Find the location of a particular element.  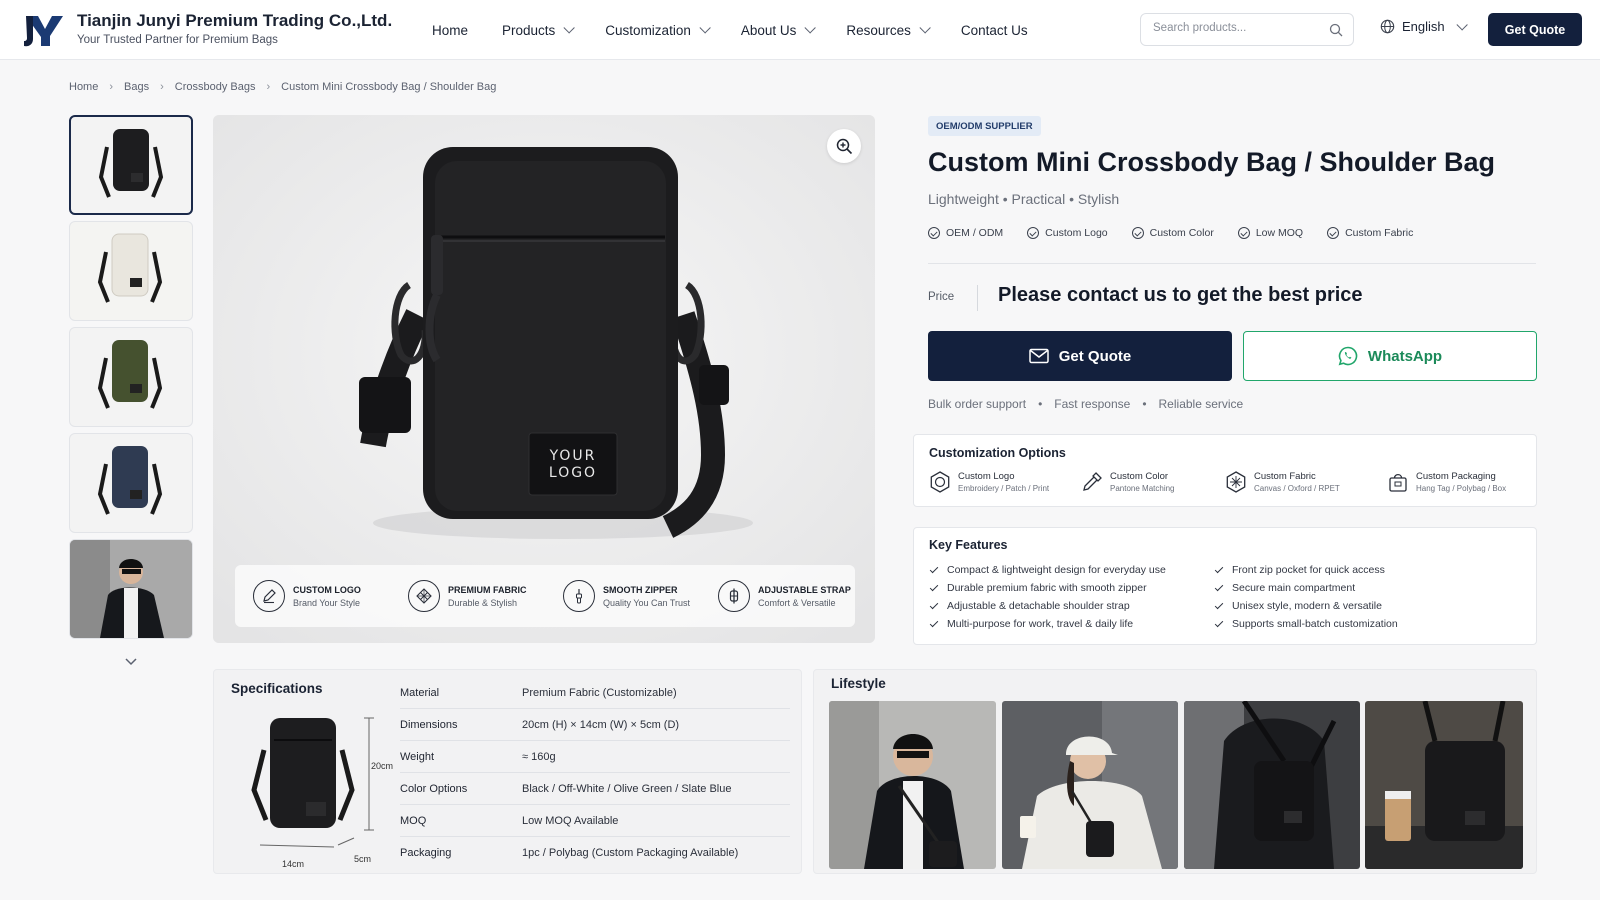

pen-icon is located at coordinates (269, 596).